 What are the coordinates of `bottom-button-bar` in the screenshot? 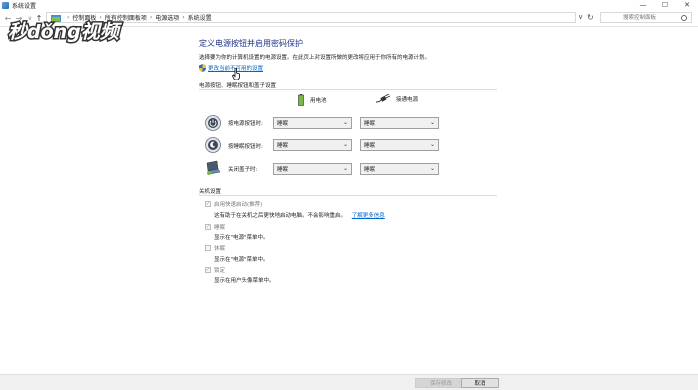 It's located at (349, 382).